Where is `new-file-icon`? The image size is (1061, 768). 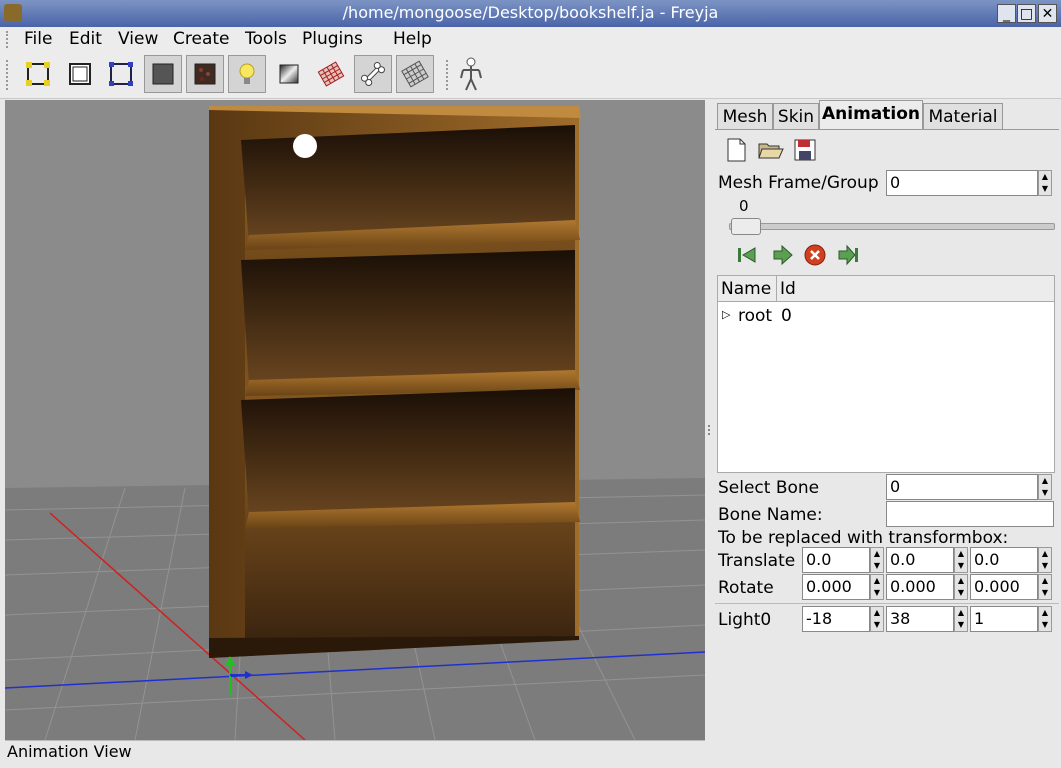
new-file-icon is located at coordinates (736, 152).